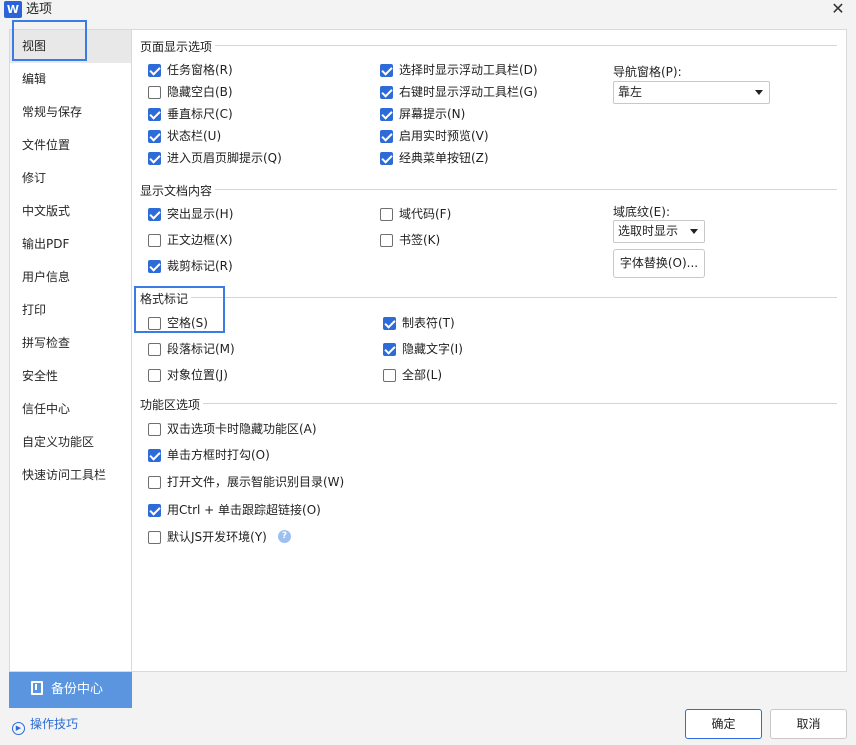 The height and width of the screenshot is (745, 856). What do you see at coordinates (37, 688) in the screenshot?
I see `backup-icon` at bounding box center [37, 688].